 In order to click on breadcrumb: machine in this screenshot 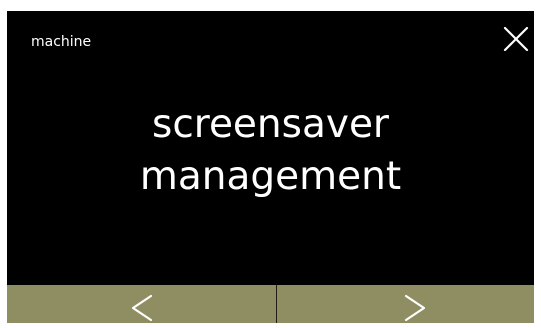, I will do `click(61, 42)`.